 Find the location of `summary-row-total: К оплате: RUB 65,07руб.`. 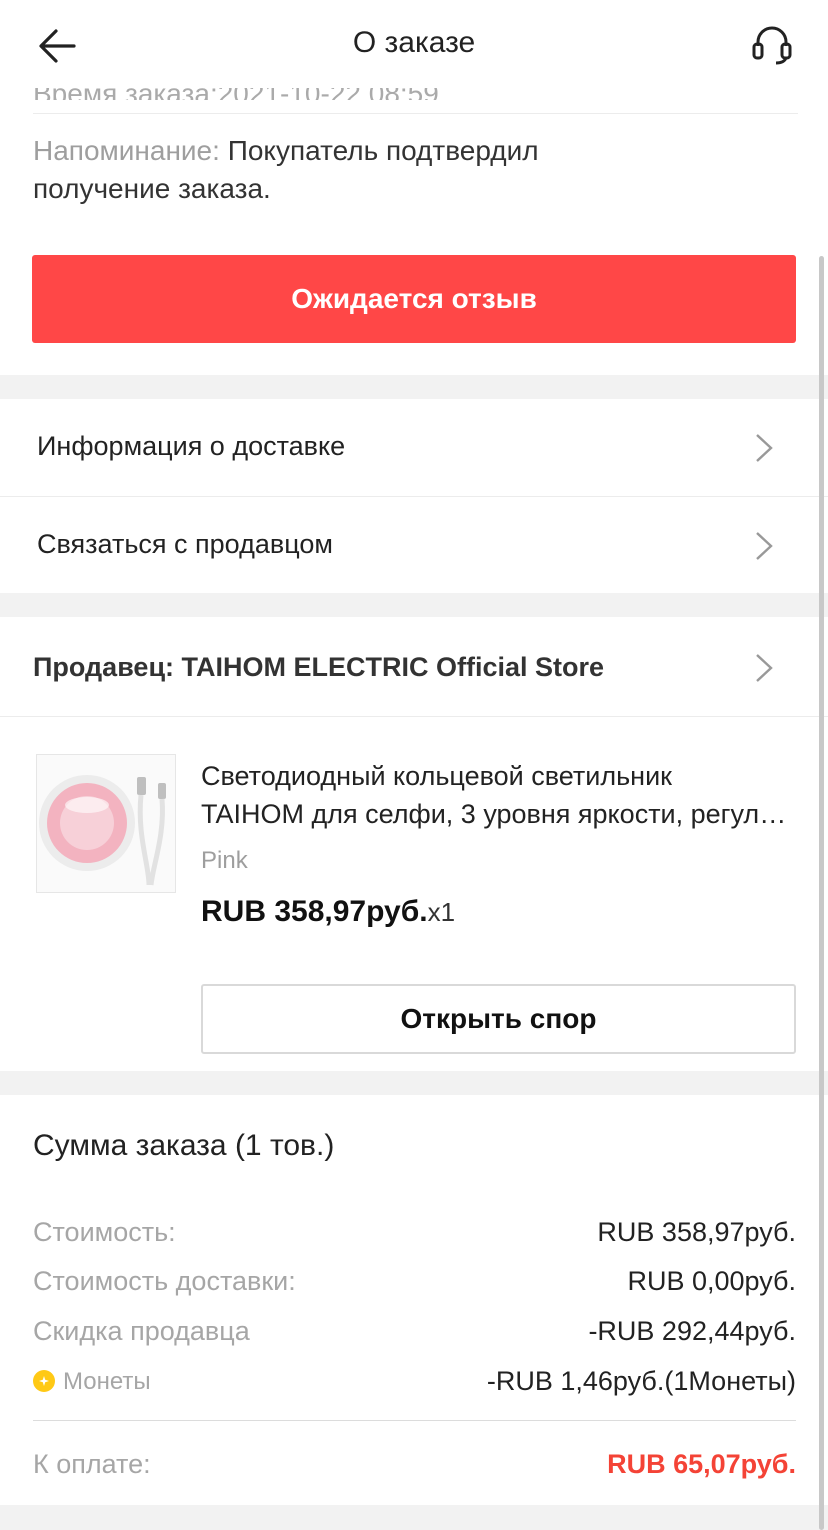

summary-row-total: К оплате: RUB 65,07руб. is located at coordinates (414, 1466).